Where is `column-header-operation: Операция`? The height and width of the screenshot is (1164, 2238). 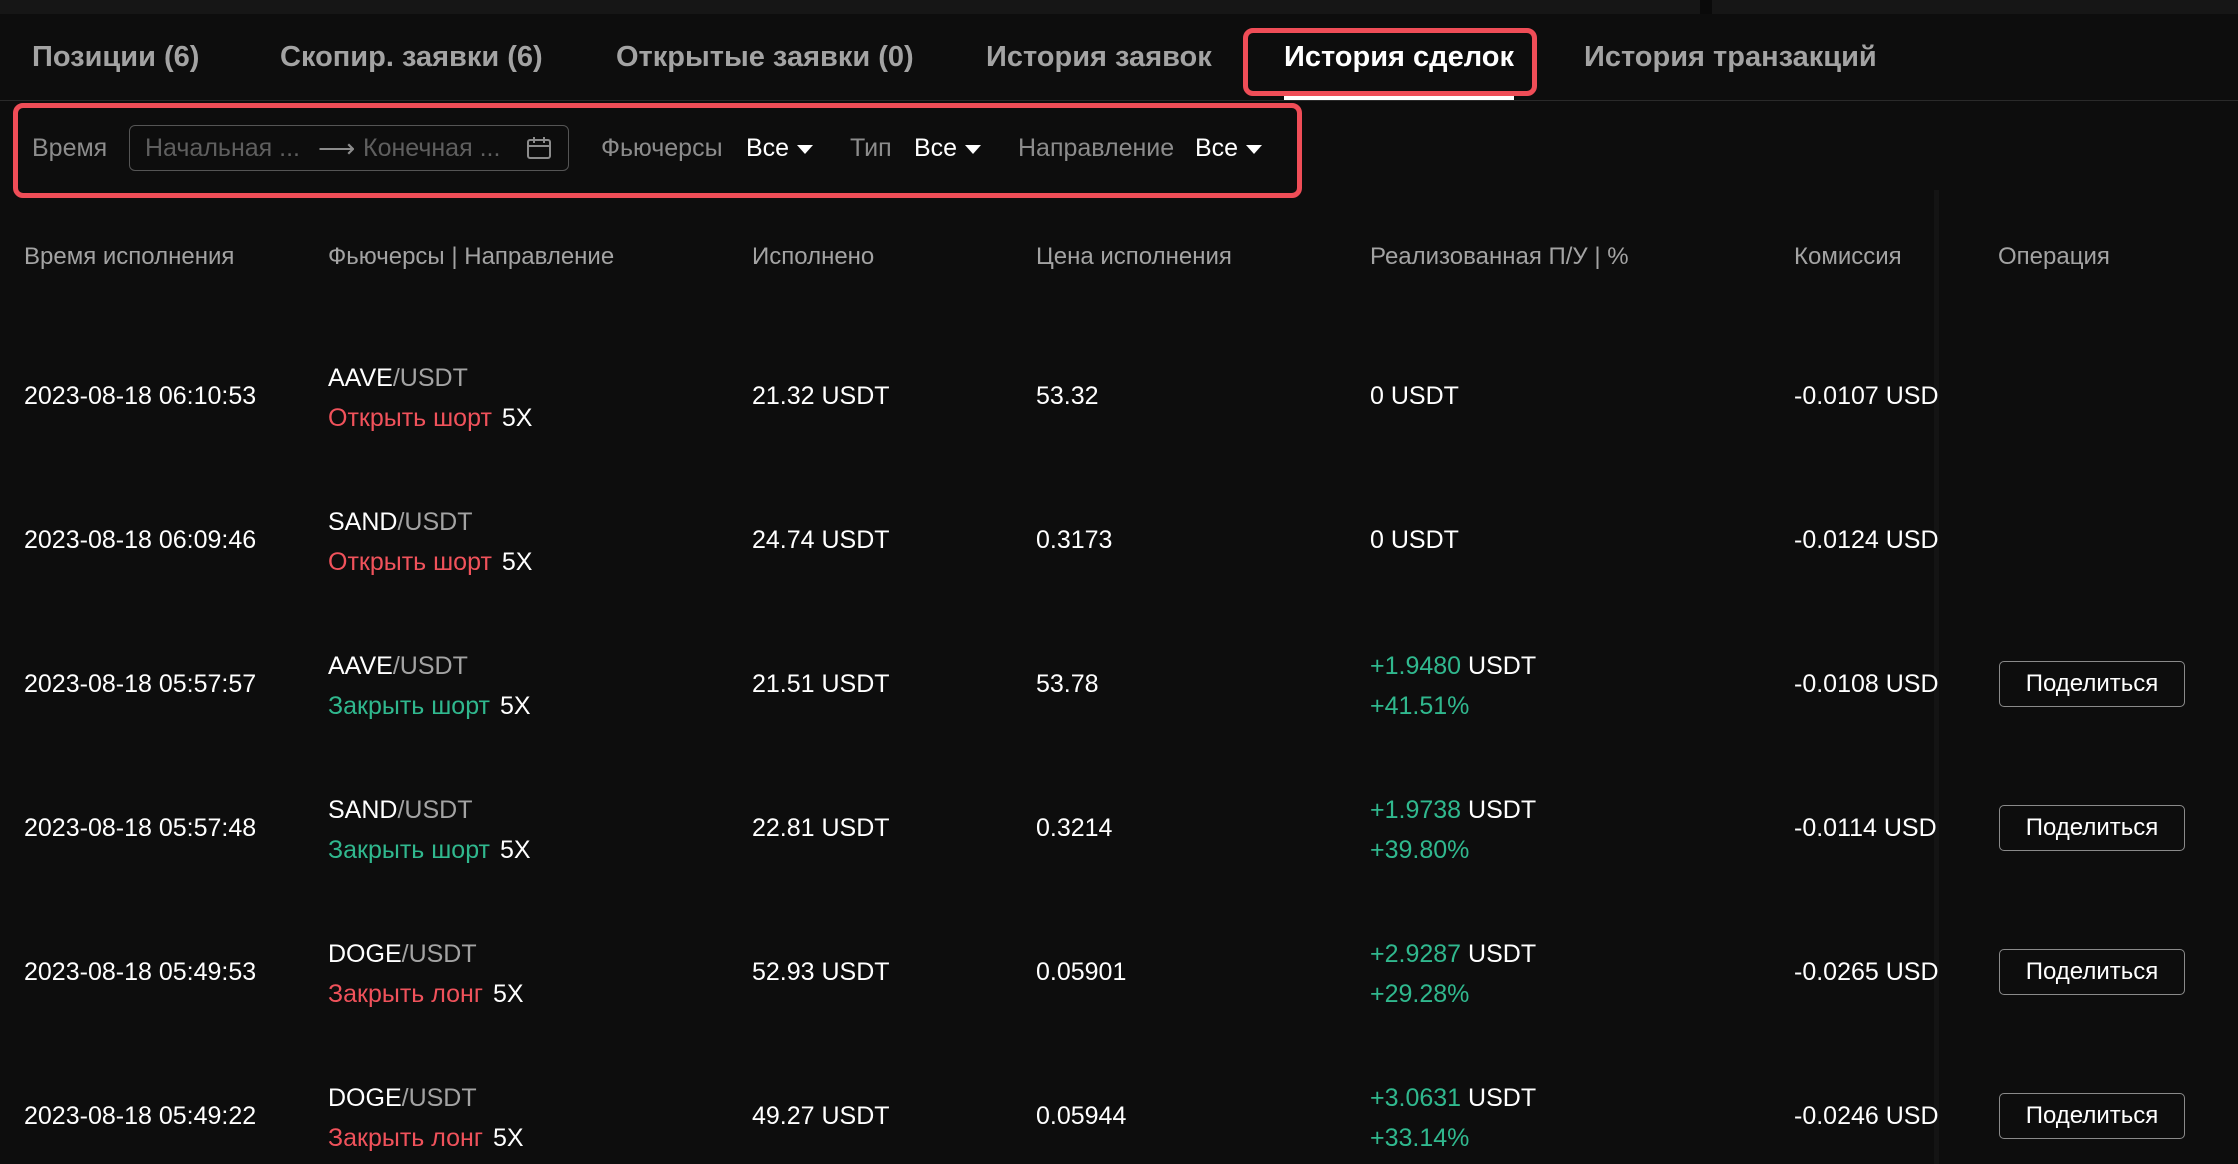
column-header-operation: Операция is located at coordinates (2054, 256).